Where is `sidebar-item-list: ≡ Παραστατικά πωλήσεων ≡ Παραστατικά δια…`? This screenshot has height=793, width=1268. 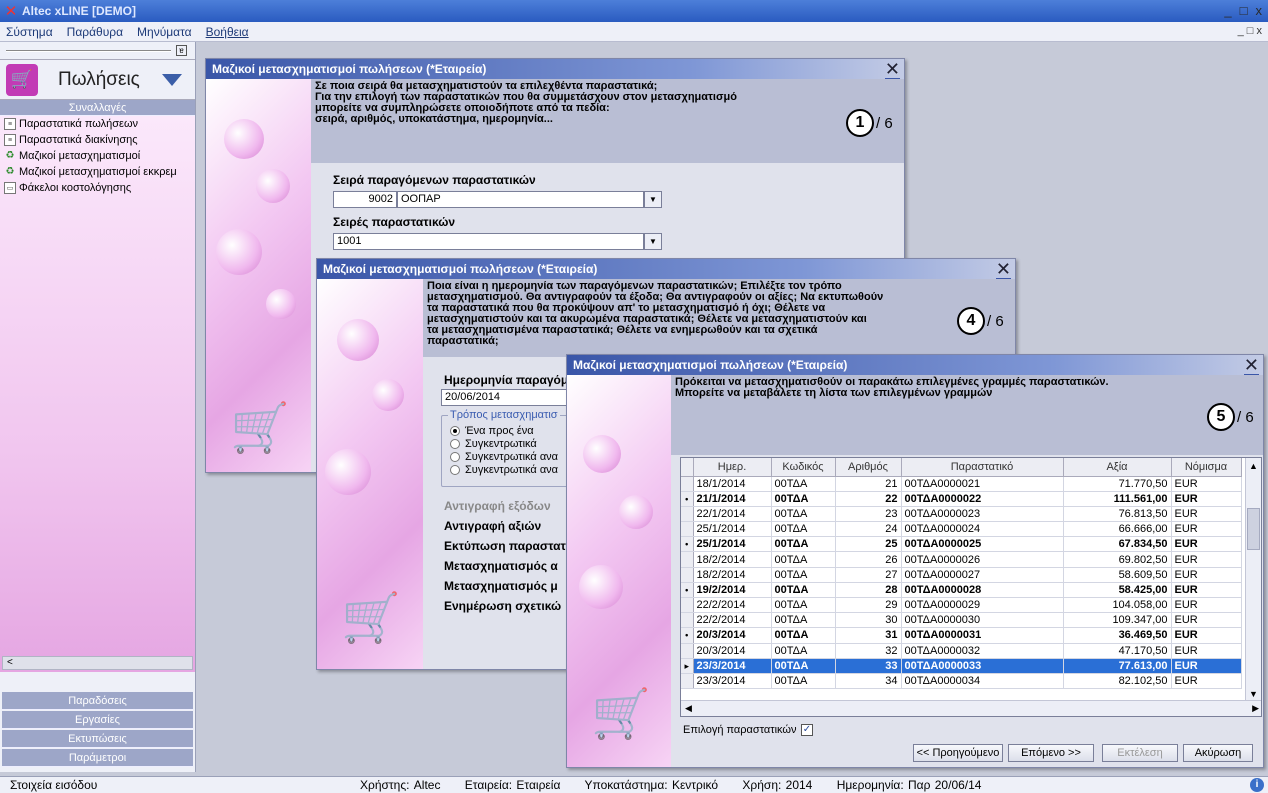
sidebar-item-list: ≡ Παραστατικά πωλήσεων ≡ Παραστατικά δια… is located at coordinates (97, 394).